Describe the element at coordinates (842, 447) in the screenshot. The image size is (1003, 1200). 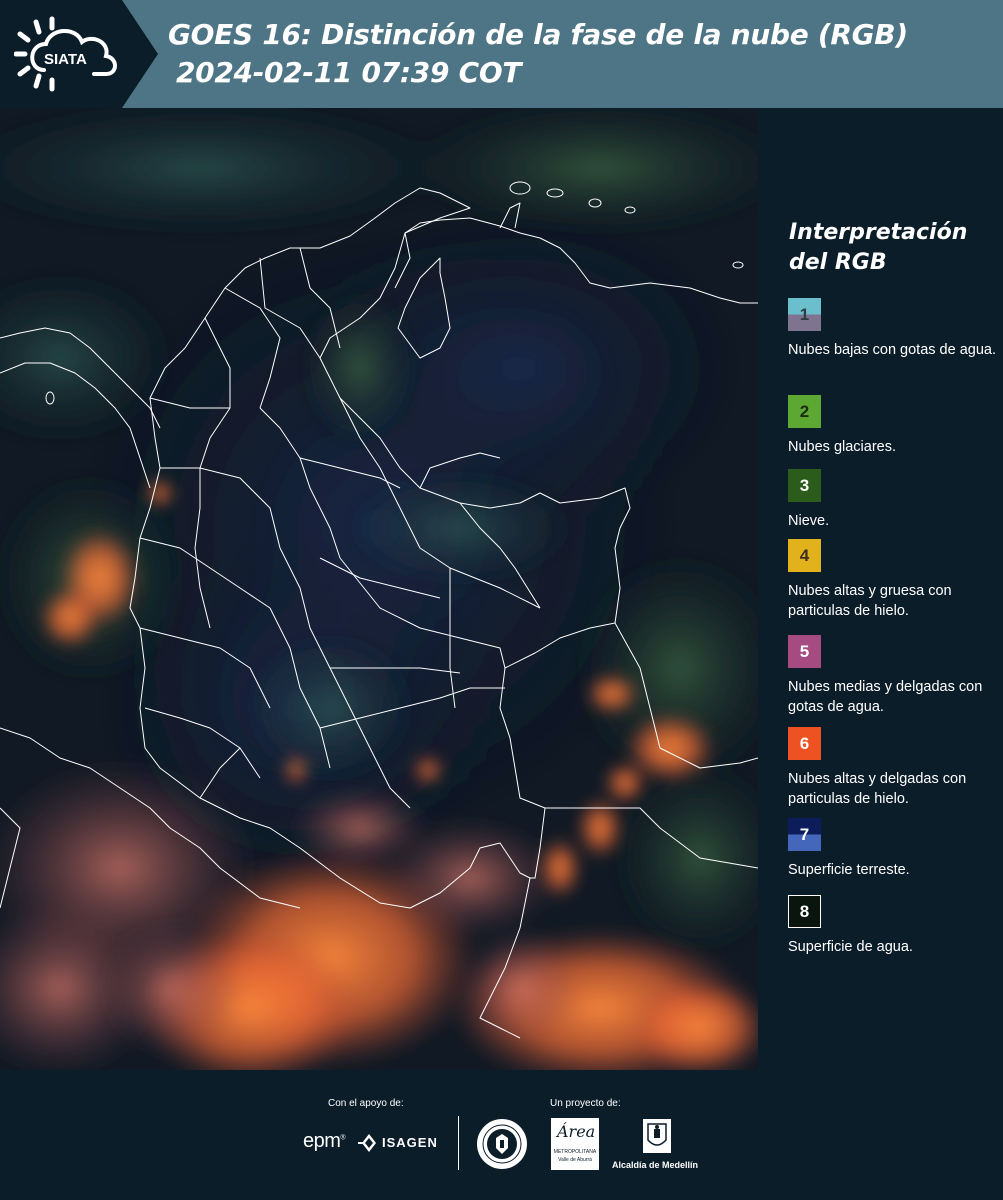
I see `legend-text-2: Nubes glaciares.` at that location.